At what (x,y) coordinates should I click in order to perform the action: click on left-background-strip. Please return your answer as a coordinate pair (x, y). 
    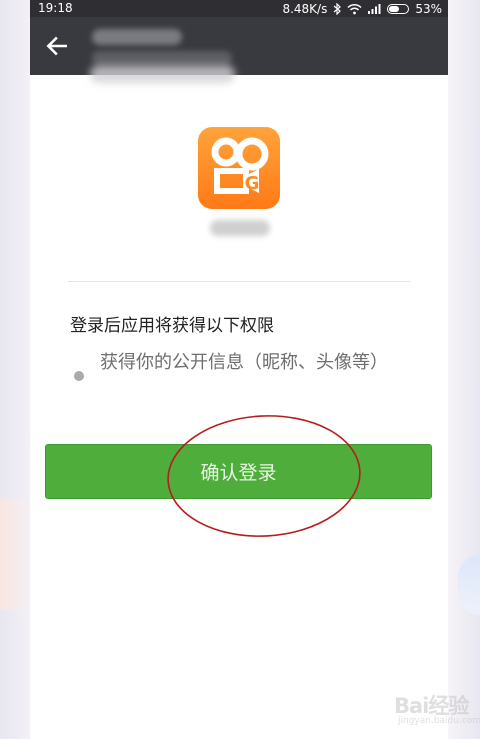
    Looking at the image, I should click on (15, 369).